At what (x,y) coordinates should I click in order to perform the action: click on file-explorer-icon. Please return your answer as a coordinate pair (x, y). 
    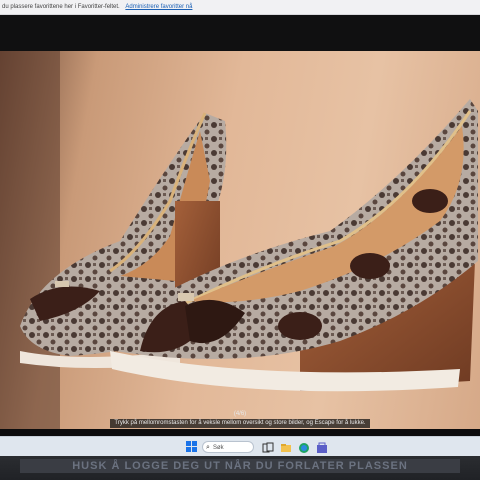
    Looking at the image, I should click on (286, 447).